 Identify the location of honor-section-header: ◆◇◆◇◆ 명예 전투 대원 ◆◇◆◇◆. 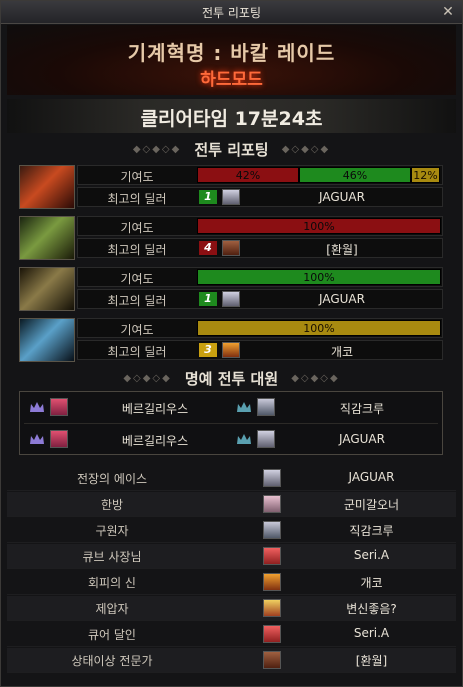
(231, 379).